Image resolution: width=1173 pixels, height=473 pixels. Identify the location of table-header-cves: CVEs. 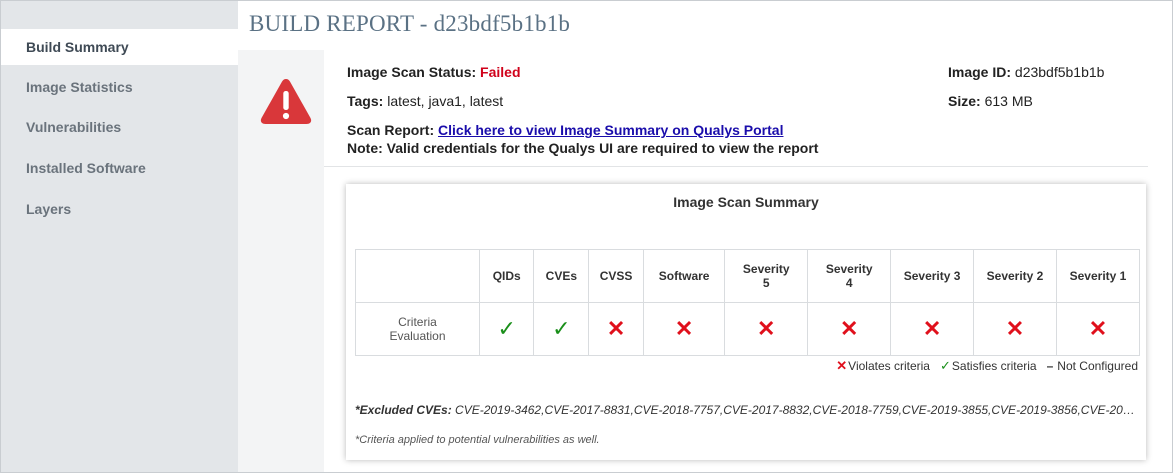
(561, 276).